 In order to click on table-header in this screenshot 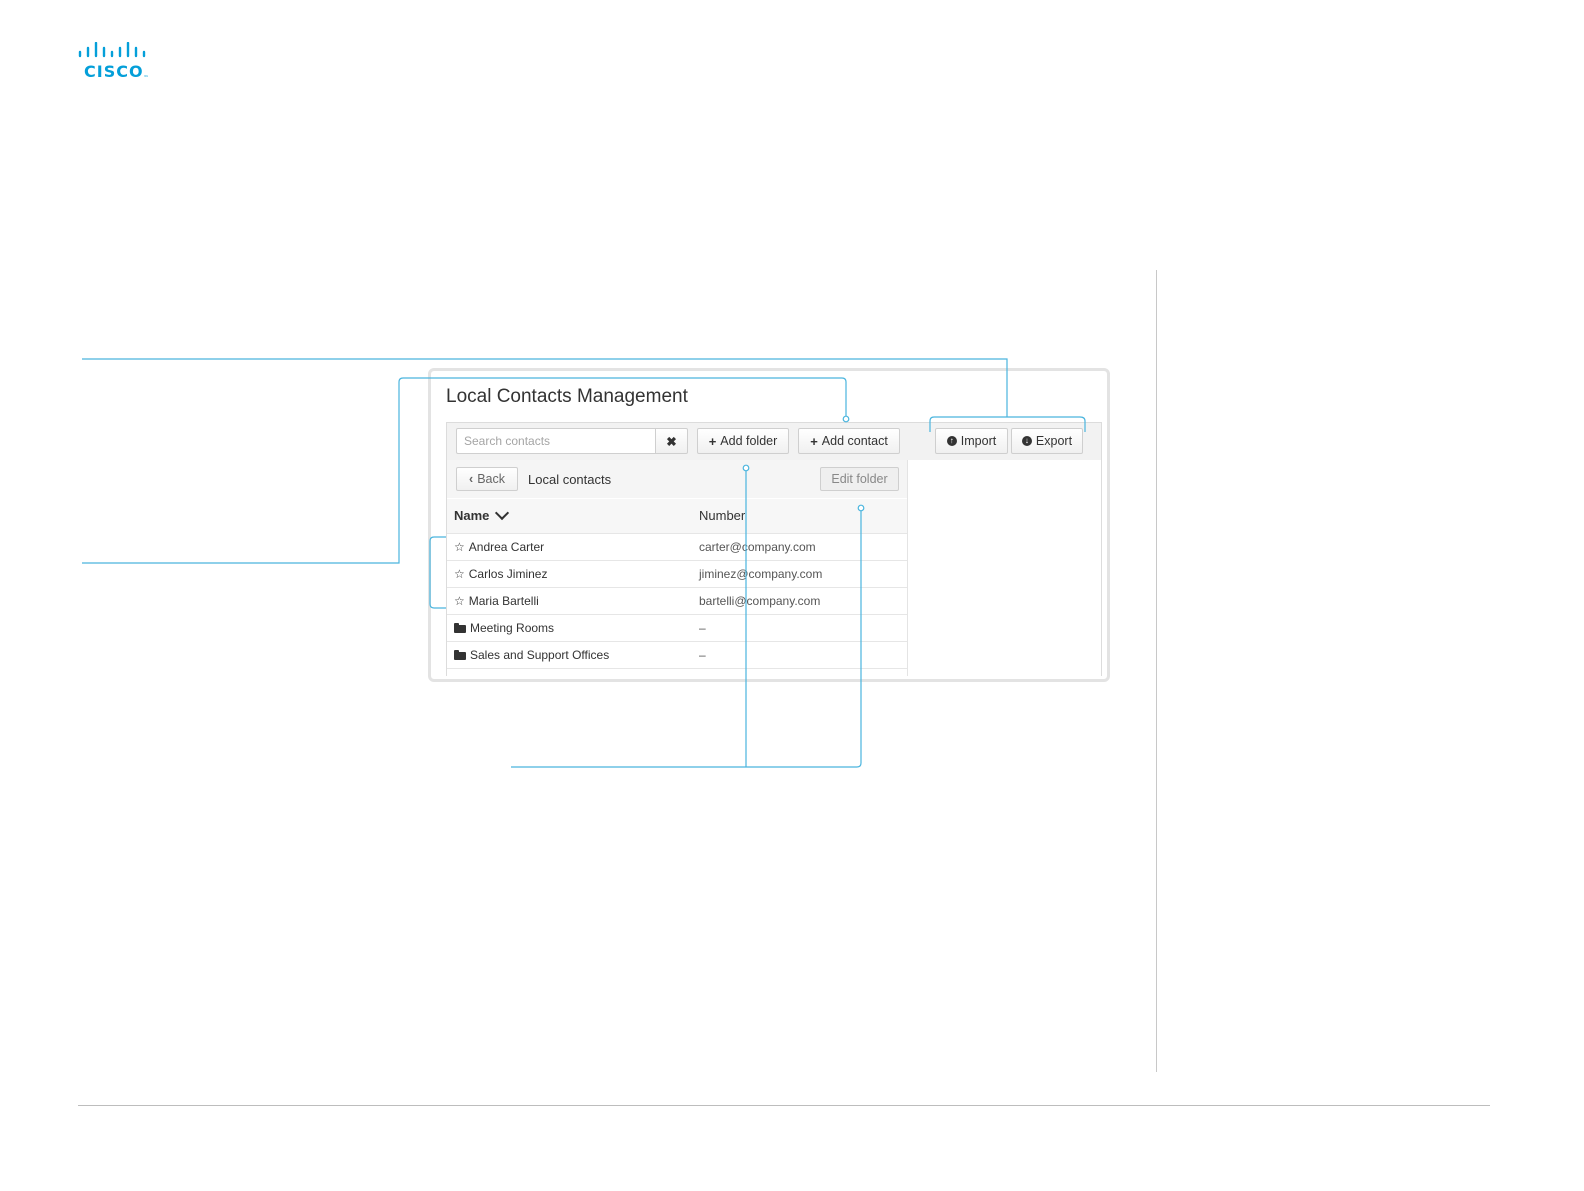, I will do `click(677, 516)`.